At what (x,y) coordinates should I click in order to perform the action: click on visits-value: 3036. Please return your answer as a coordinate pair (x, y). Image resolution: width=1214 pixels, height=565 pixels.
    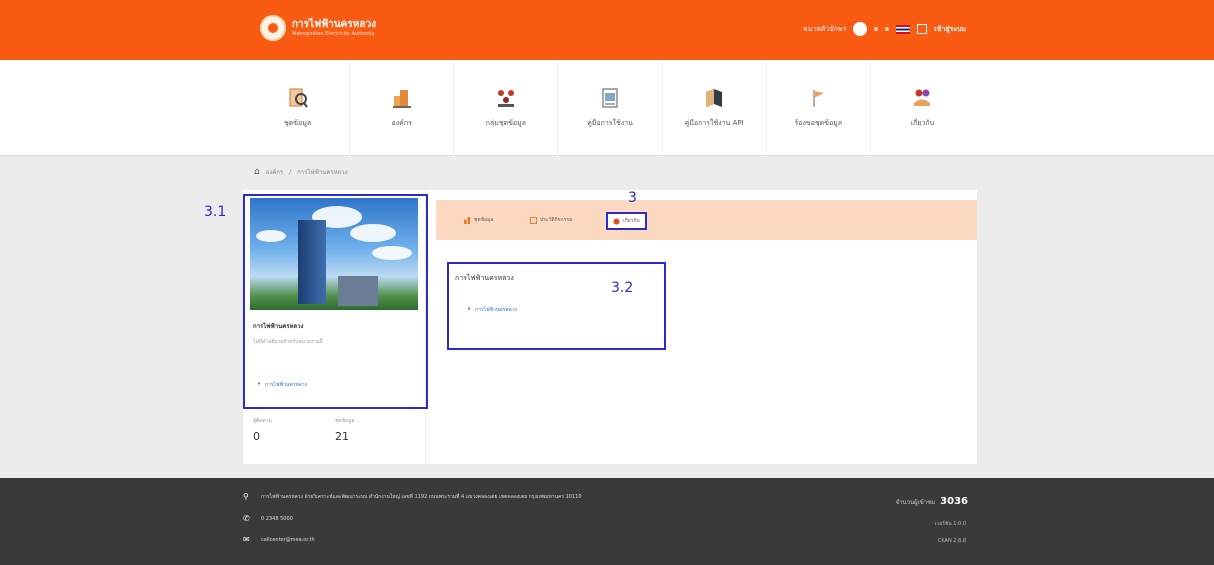
    Looking at the image, I should click on (954, 501).